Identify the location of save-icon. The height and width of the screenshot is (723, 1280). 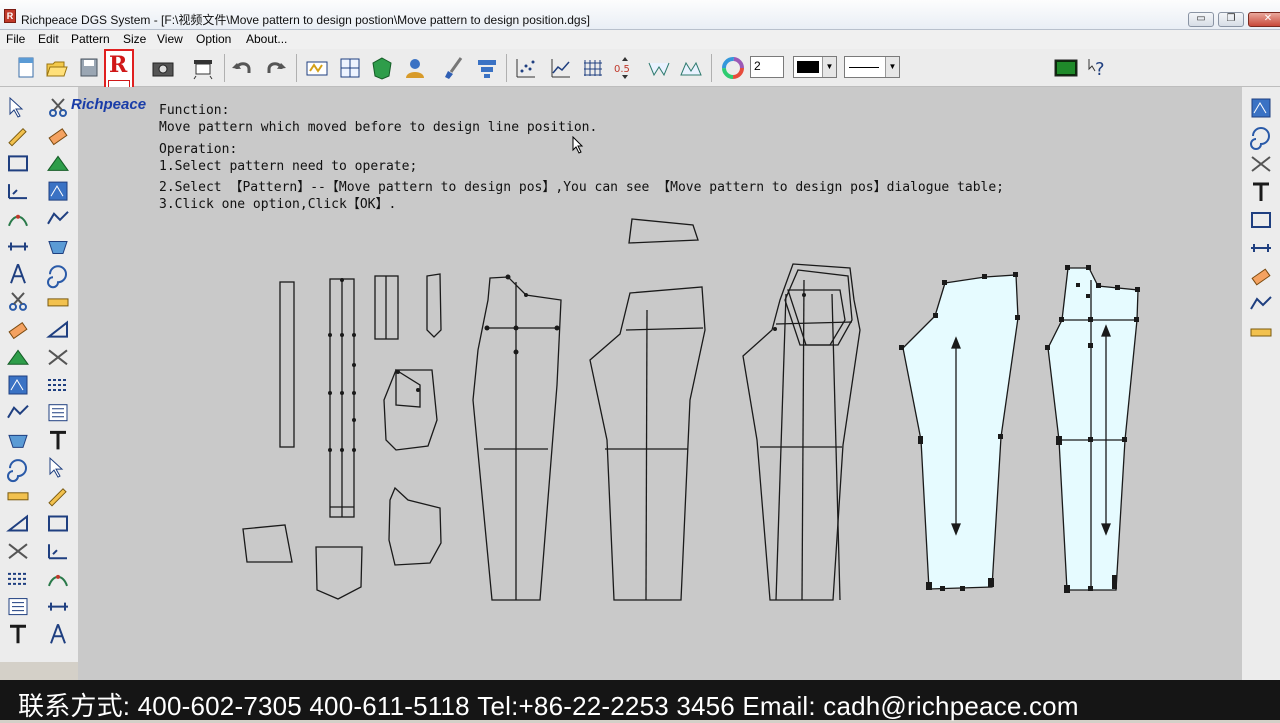
(89, 68).